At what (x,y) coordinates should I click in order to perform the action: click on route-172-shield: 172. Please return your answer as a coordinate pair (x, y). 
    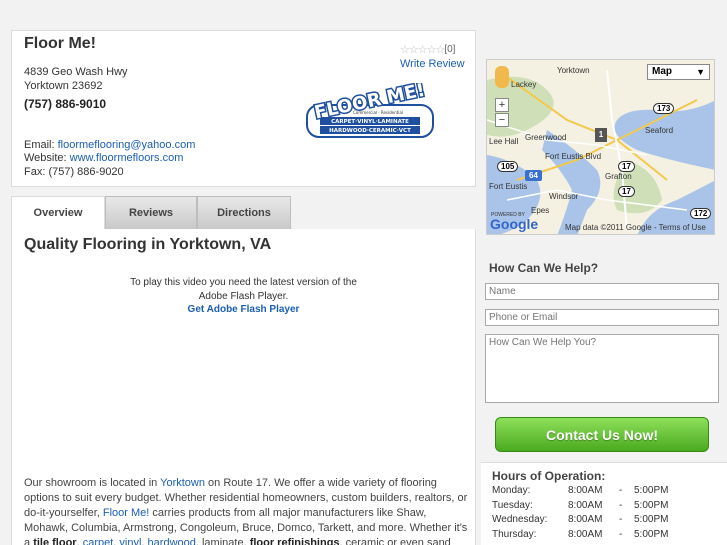
    Looking at the image, I should click on (701, 213).